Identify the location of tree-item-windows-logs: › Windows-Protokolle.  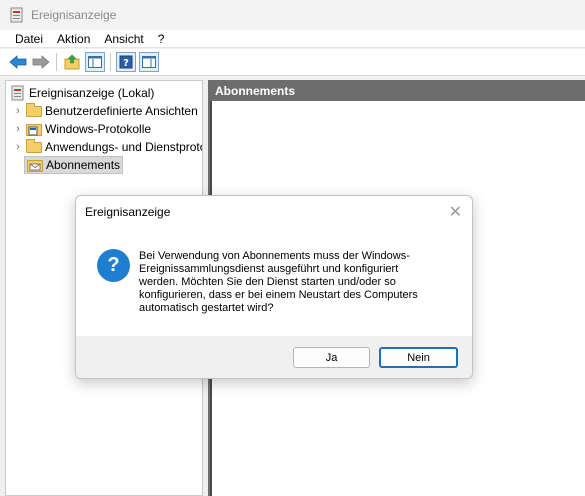
(81, 129).